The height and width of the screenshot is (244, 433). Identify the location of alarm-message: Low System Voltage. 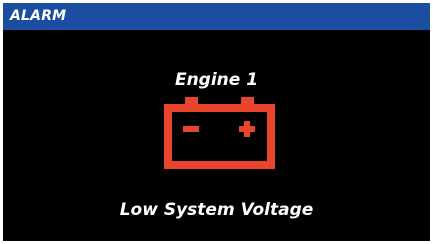
(216, 210).